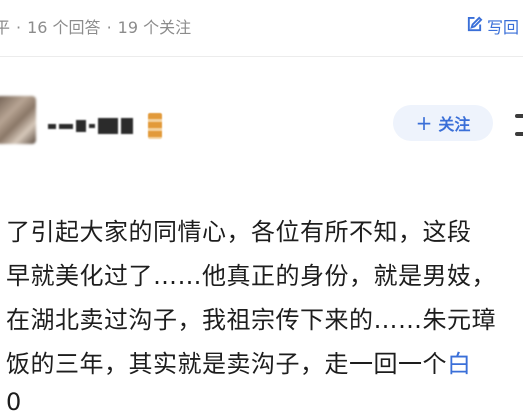 Image resolution: width=523 pixels, height=416 pixels. I want to click on author-avatar, so click(18, 120).